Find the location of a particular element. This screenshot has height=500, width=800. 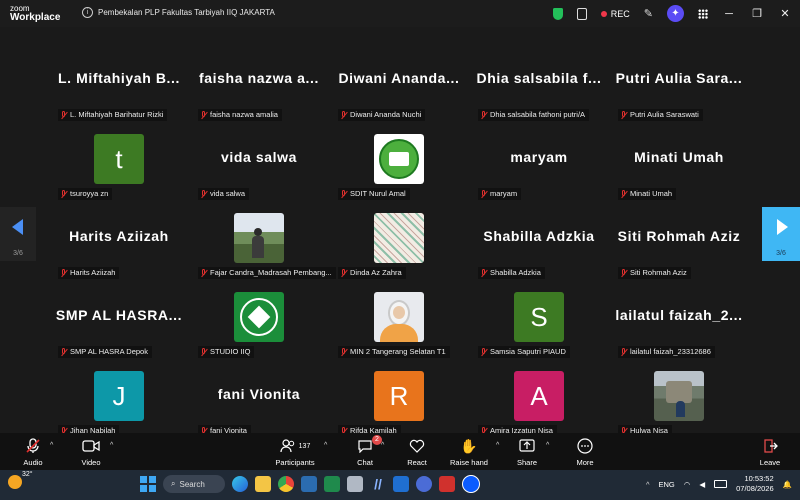

info-icon: i is located at coordinates (87, 12).